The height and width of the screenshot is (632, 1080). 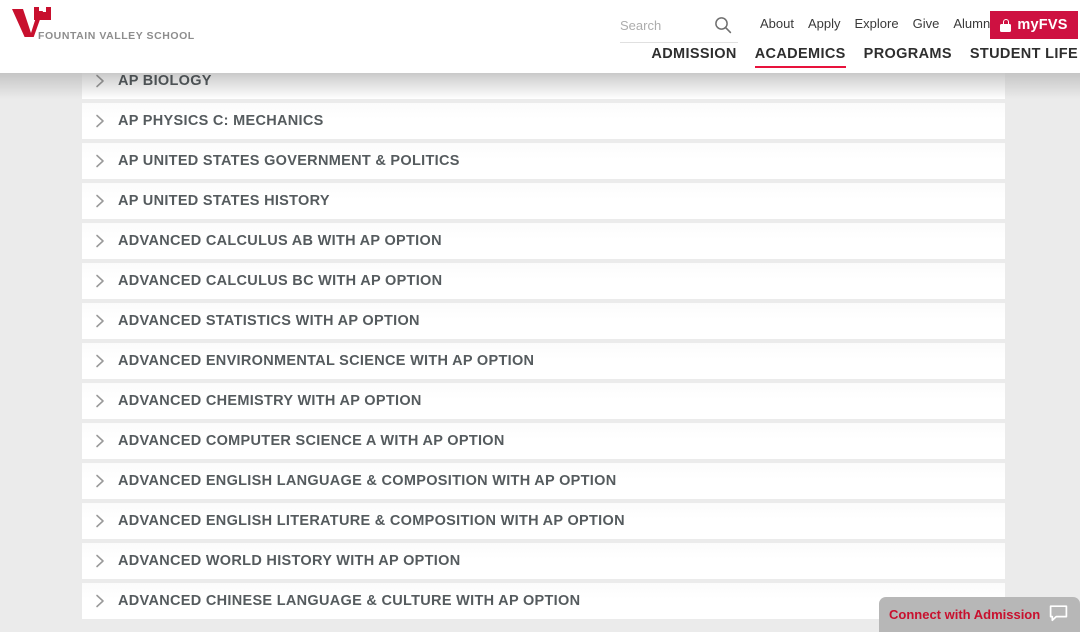 What do you see at coordinates (543, 161) in the screenshot?
I see `accordion-row: AP UNITED STATES GOVERNMENT & POLITICS` at bounding box center [543, 161].